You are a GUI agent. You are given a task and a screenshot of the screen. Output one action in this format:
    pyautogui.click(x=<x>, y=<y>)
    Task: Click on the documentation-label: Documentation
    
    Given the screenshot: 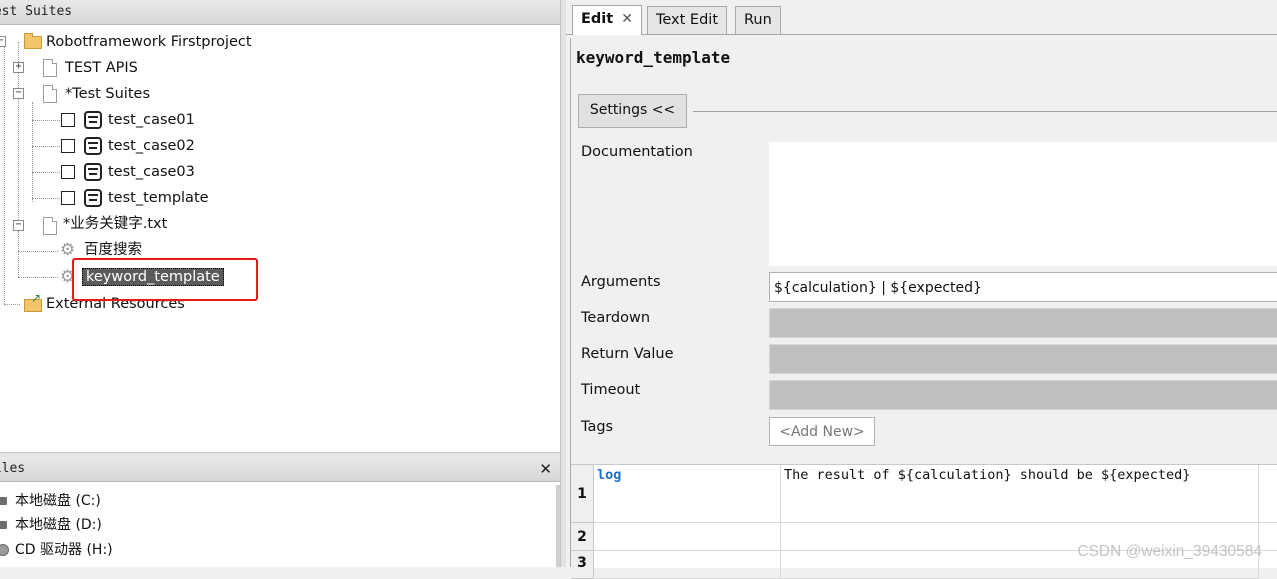 What is the action you would take?
    pyautogui.click(x=637, y=152)
    